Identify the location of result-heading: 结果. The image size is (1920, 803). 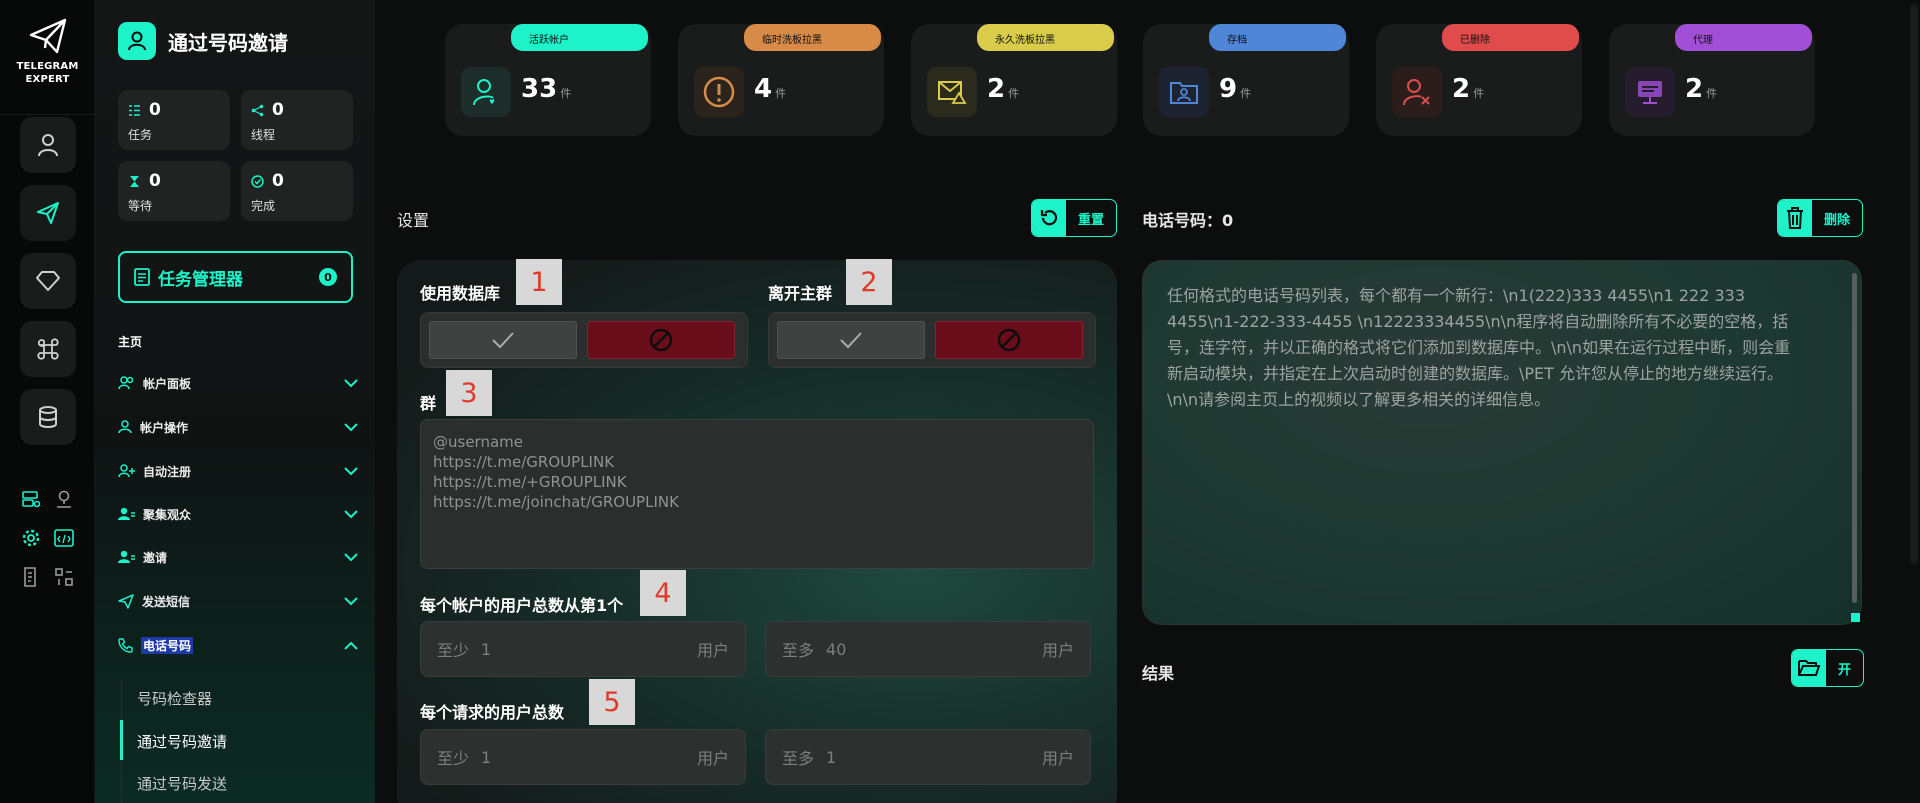
(1158, 673).